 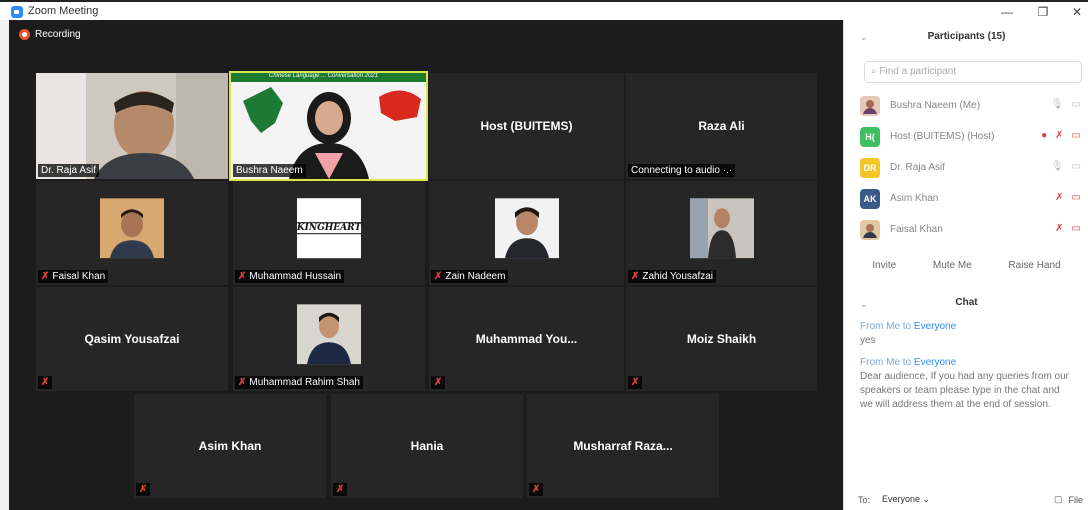 I want to click on participant-row: AK Asim Khan ✗ ▭, so click(x=972, y=198).